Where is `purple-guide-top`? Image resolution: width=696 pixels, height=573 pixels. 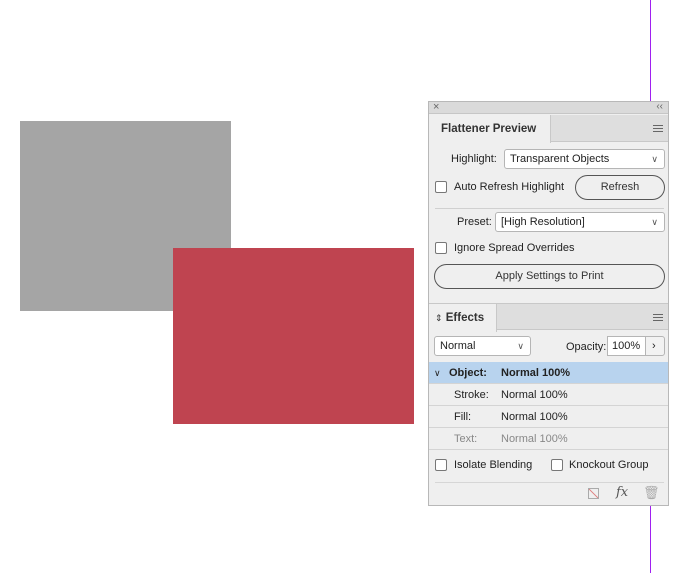
purple-guide-top is located at coordinates (650, 50).